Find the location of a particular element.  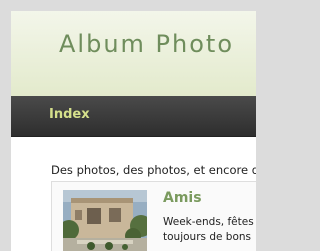

album-thumbnail is located at coordinates (105, 220).